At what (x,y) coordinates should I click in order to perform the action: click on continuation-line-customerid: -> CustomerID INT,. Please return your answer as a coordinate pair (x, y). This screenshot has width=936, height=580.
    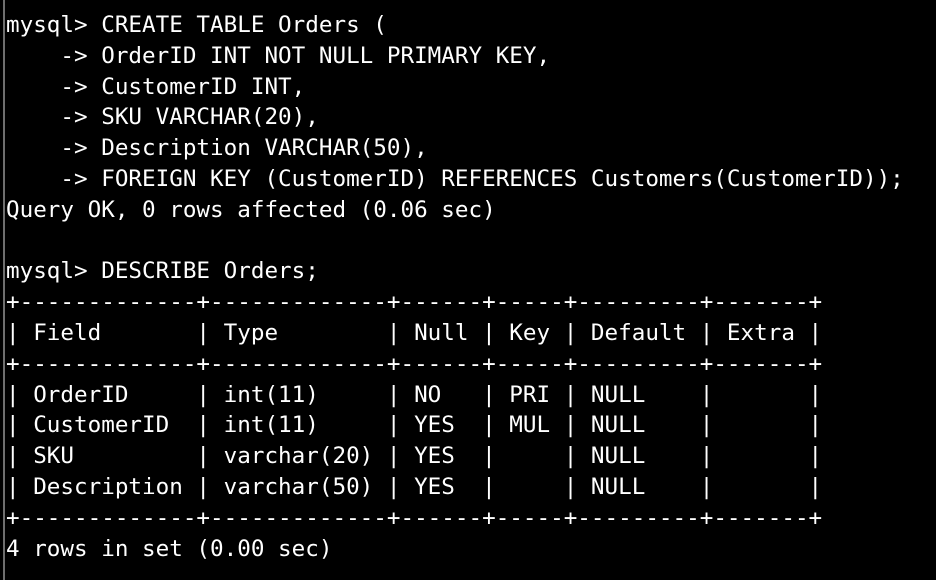
    Looking at the image, I should click on (156, 86).